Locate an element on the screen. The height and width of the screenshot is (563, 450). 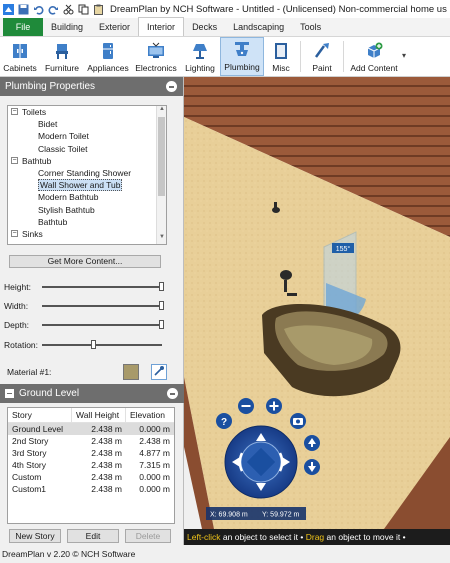
paint-button: Paint is located at coordinates (322, 56).